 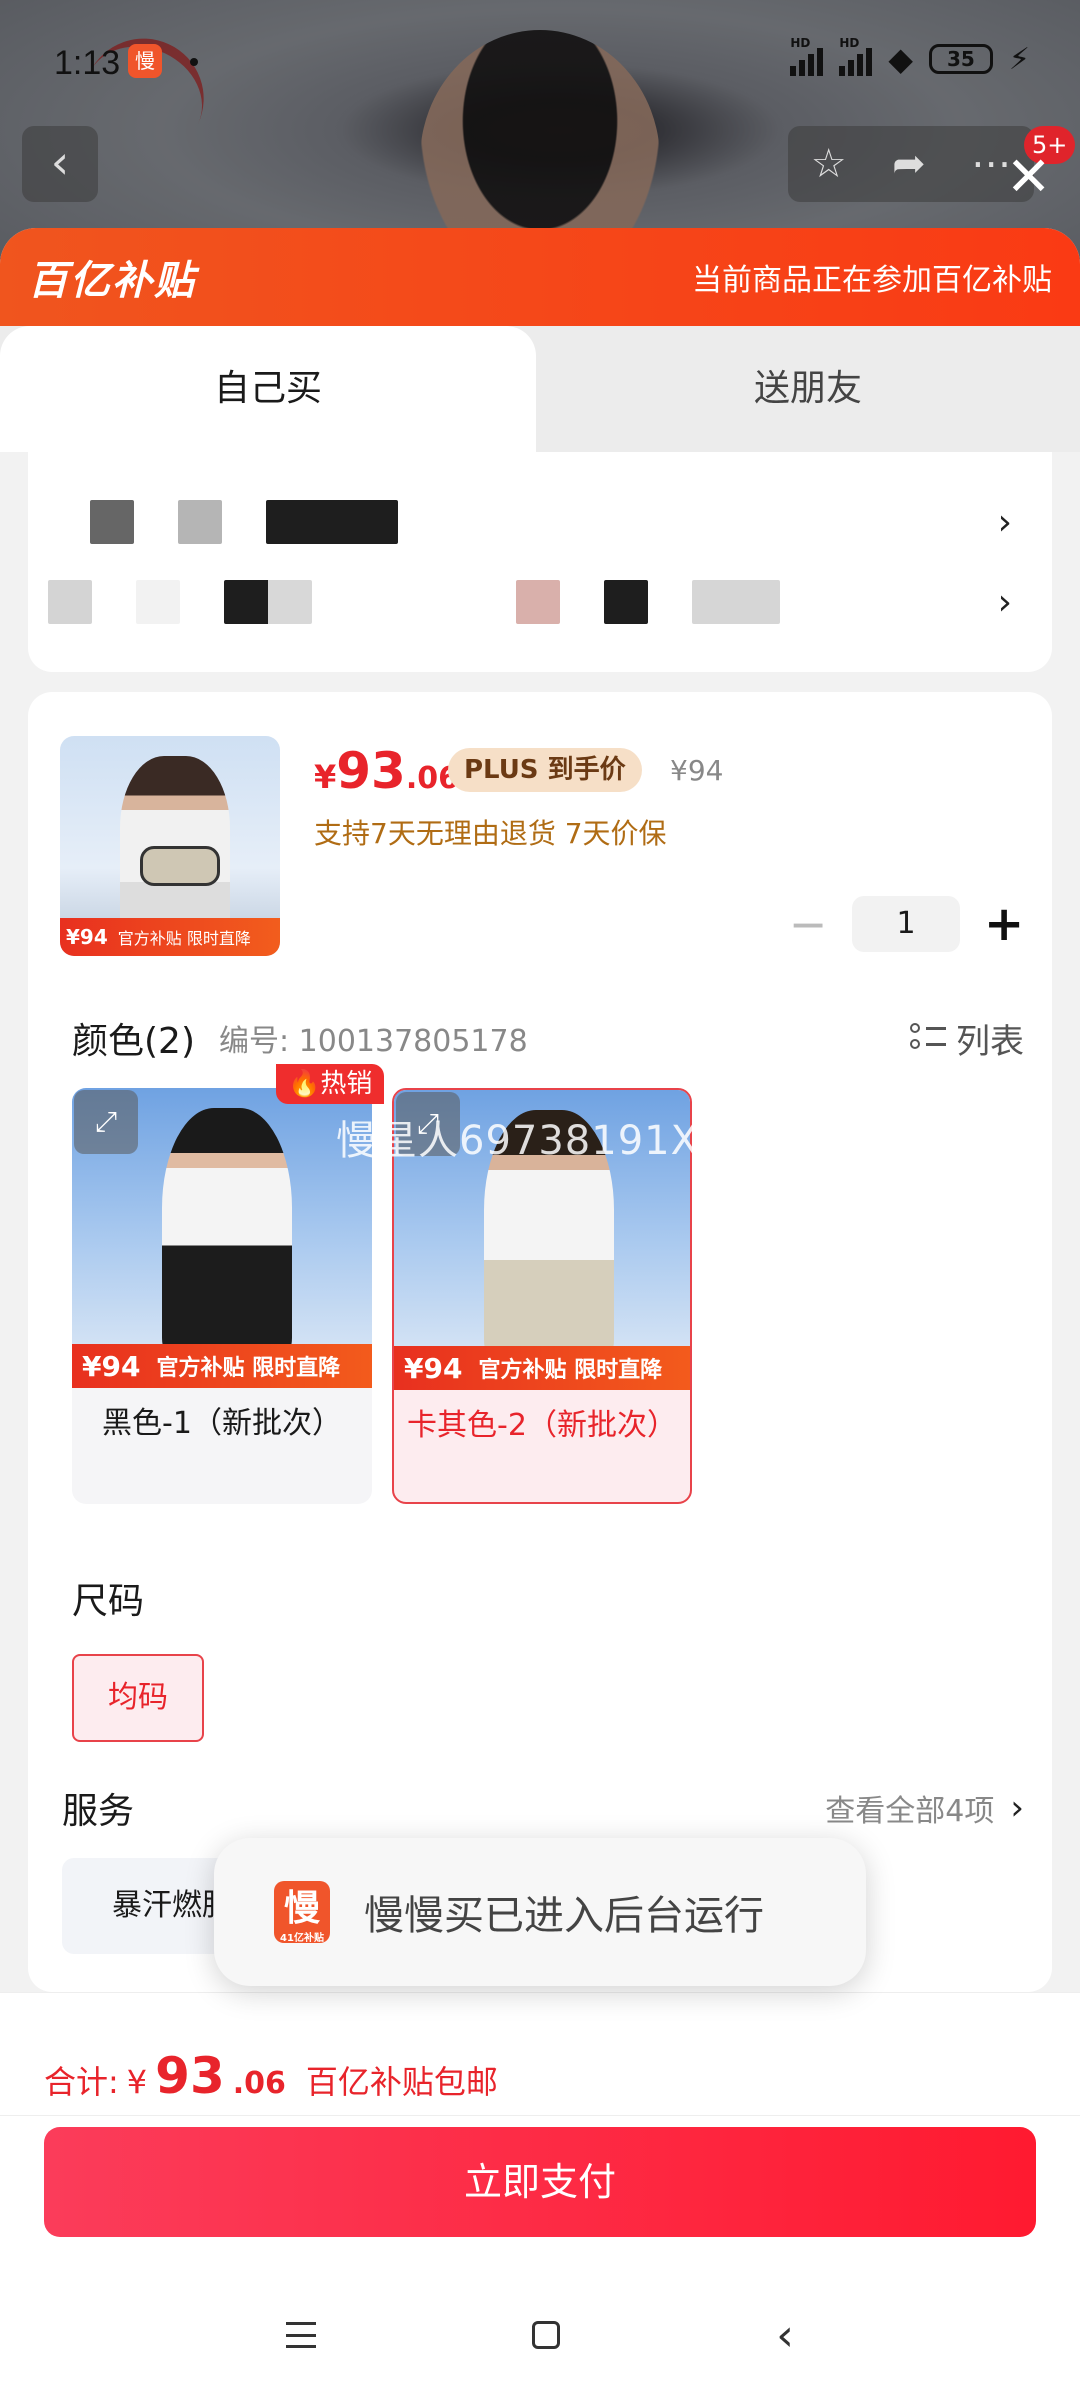 What do you see at coordinates (401, 2082) in the screenshot?
I see `shipping-note: 百亿补贴包邮` at bounding box center [401, 2082].